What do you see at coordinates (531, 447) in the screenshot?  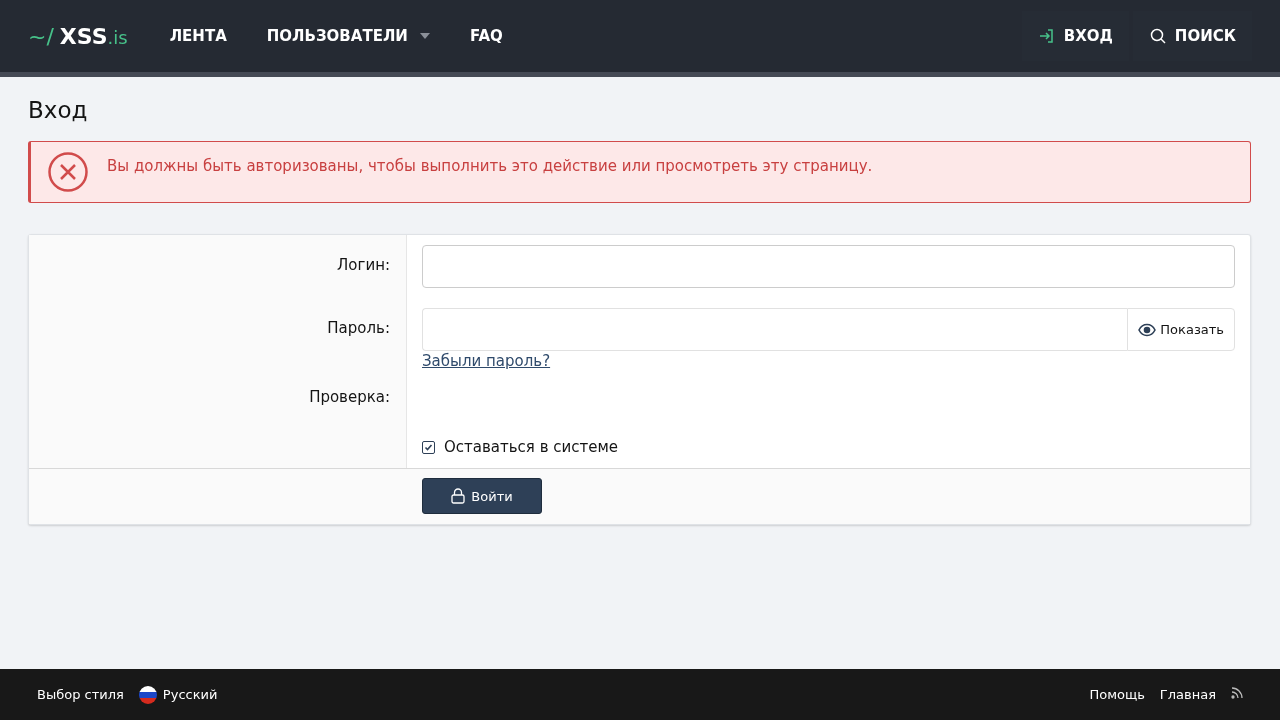 I see `checkbox-label: Оставаться в системе` at bounding box center [531, 447].